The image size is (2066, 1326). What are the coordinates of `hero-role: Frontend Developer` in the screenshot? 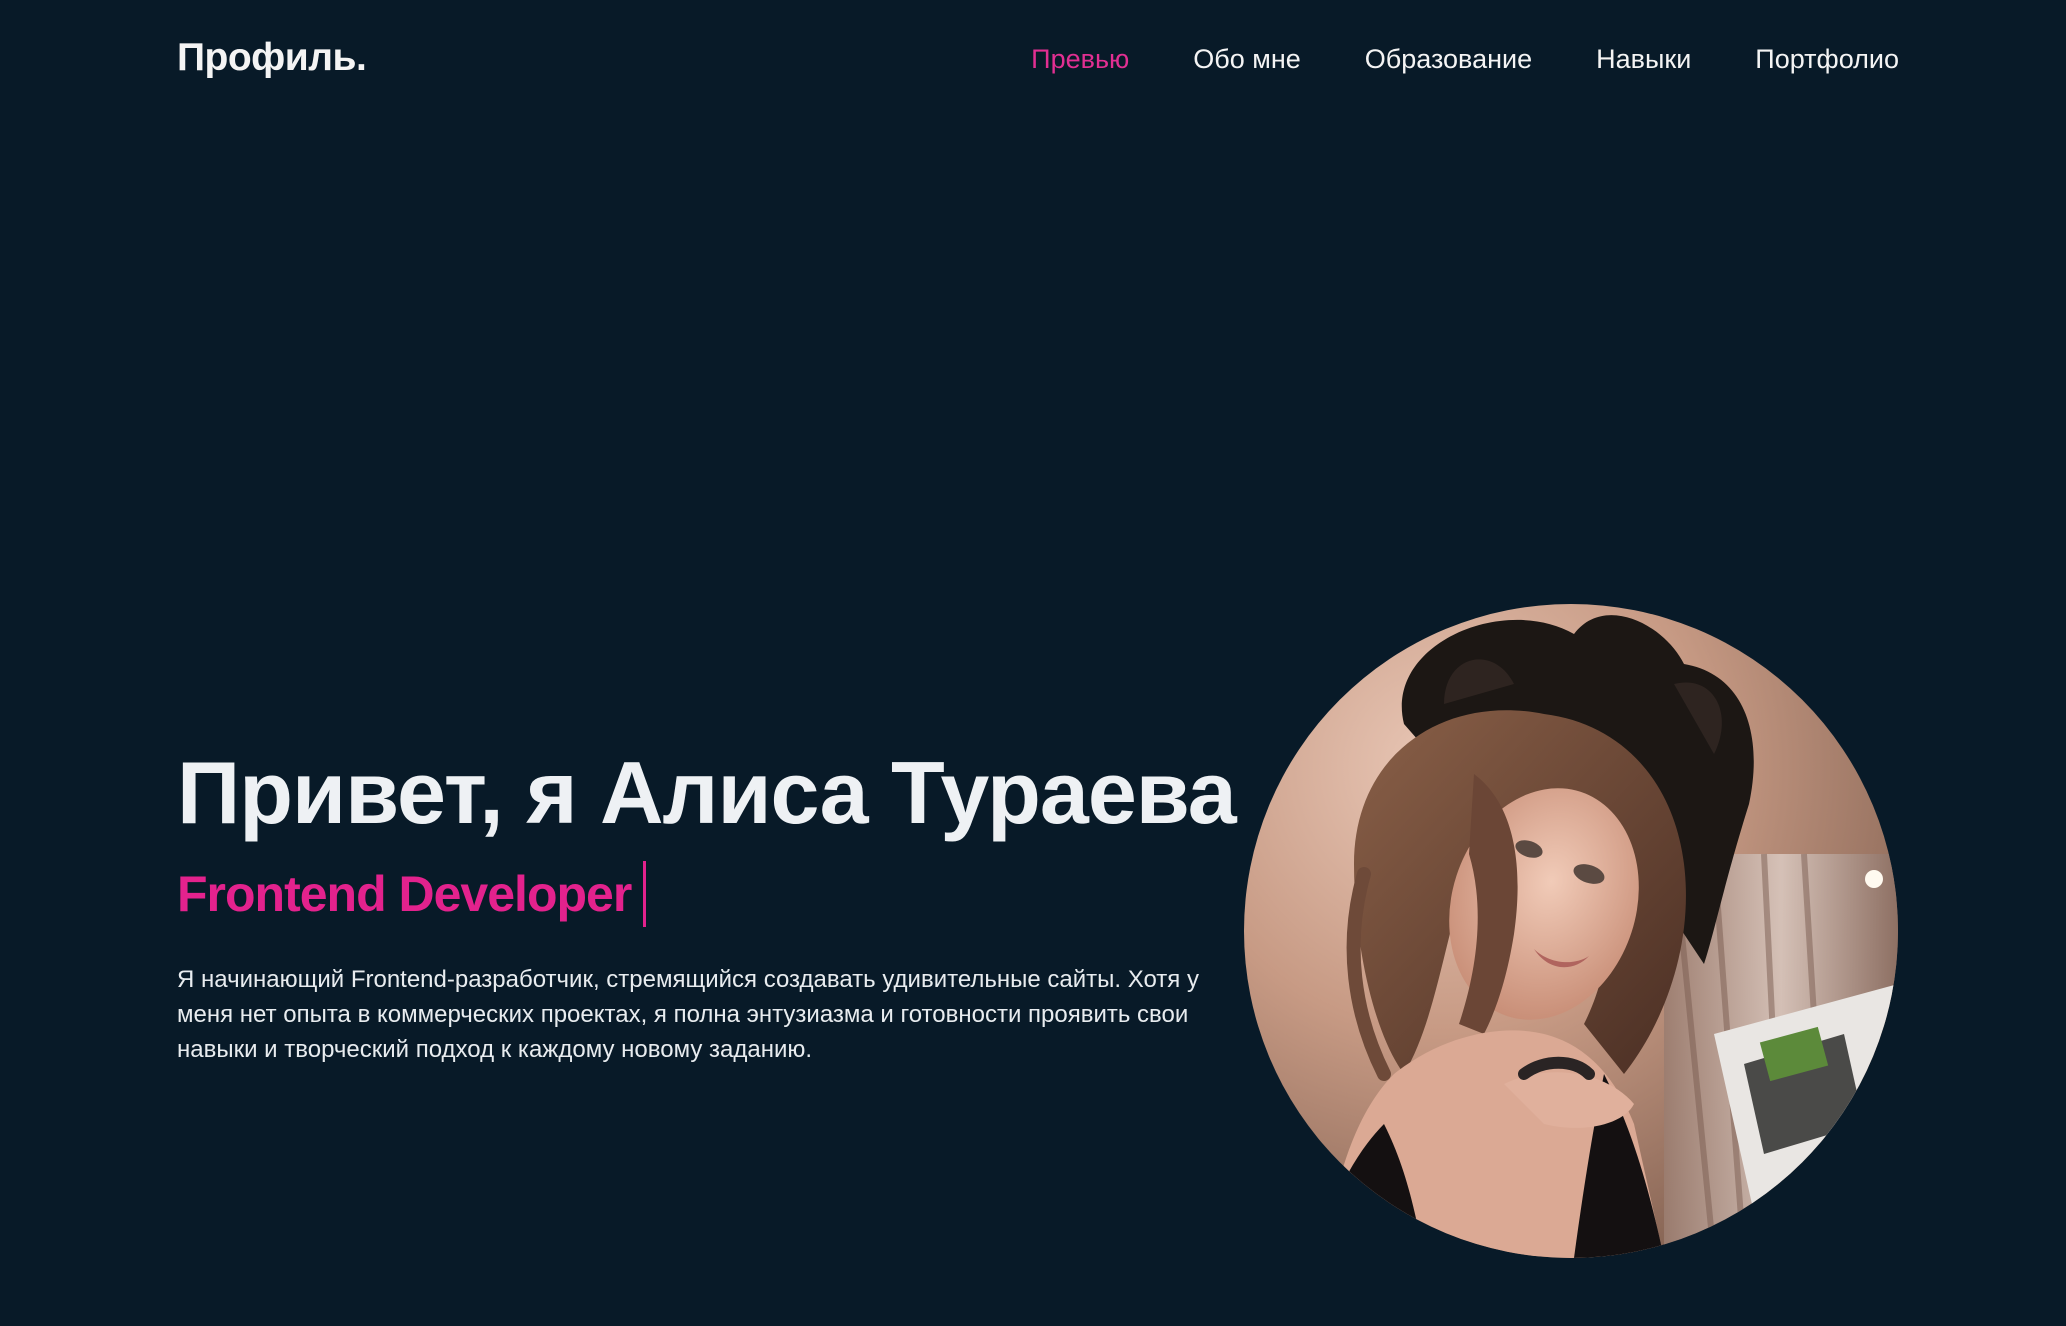 It's located at (412, 894).